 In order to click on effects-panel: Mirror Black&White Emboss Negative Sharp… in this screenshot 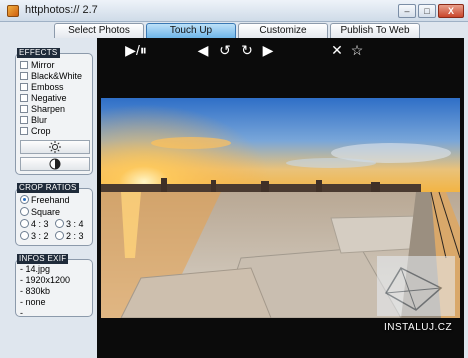, I will do `click(54, 114)`.